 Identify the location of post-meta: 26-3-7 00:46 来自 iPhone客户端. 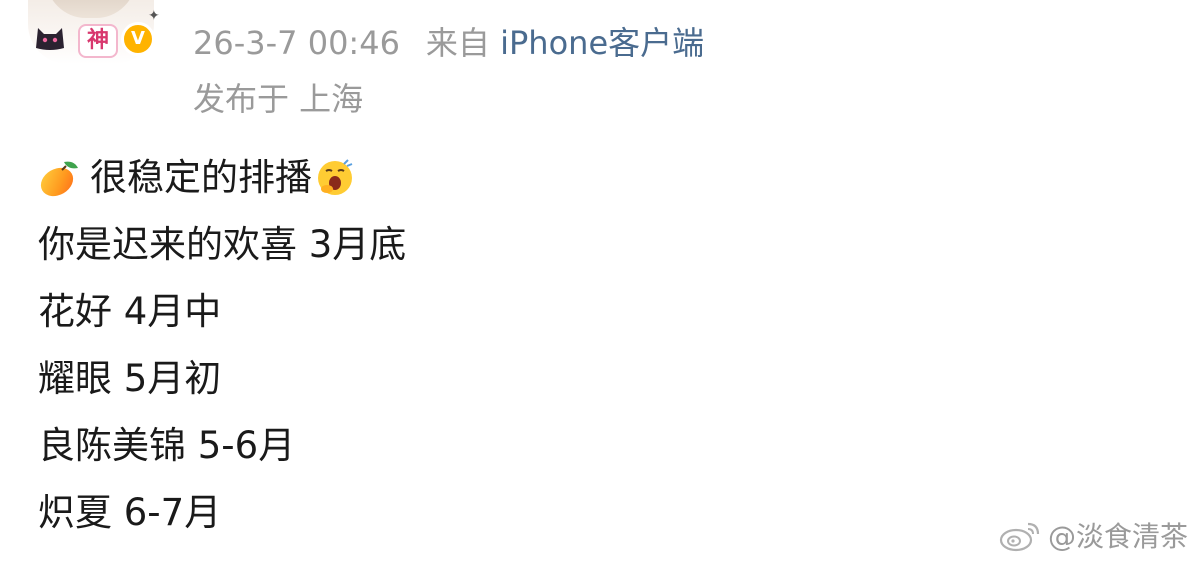
(448, 43).